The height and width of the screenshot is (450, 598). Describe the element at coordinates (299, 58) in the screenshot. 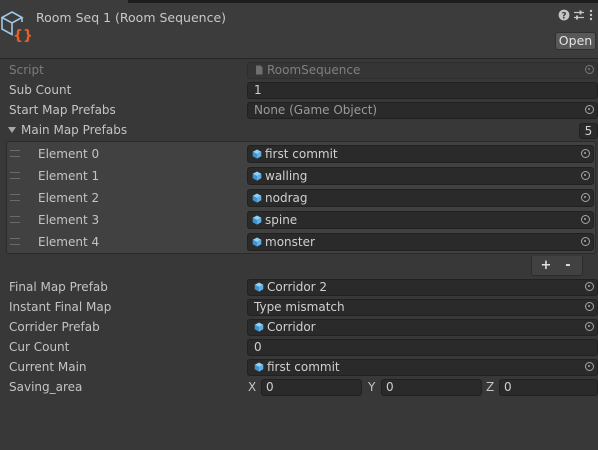

I see `header-divider` at that location.